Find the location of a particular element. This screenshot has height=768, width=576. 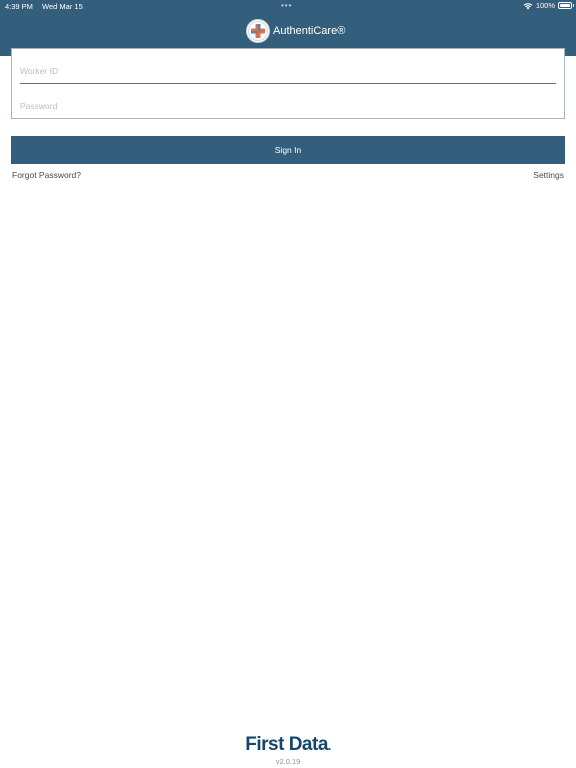

battery-level is located at coordinates (565, 5).